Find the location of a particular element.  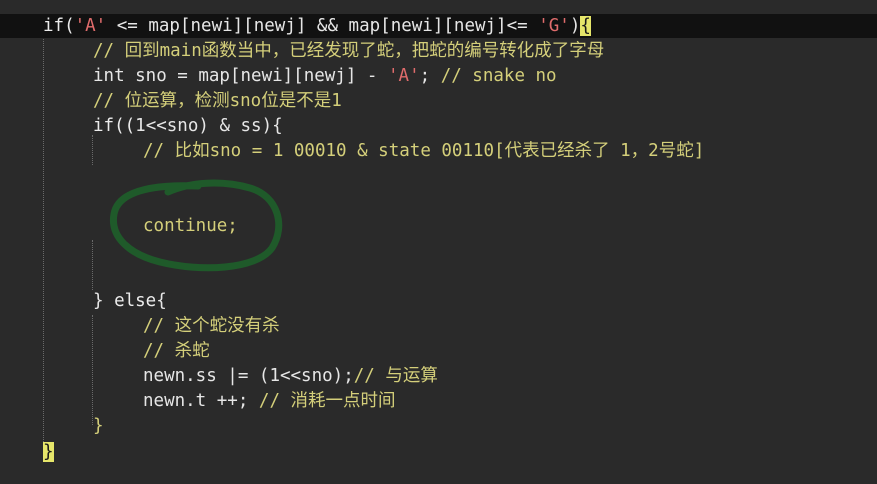

hand-drawn-circle-annotation is located at coordinates (196, 225).